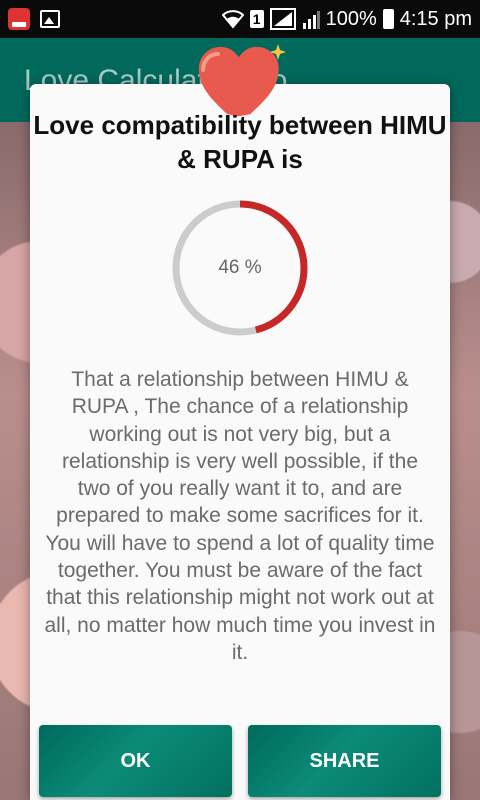  I want to click on share-button: SHARE, so click(344, 761).